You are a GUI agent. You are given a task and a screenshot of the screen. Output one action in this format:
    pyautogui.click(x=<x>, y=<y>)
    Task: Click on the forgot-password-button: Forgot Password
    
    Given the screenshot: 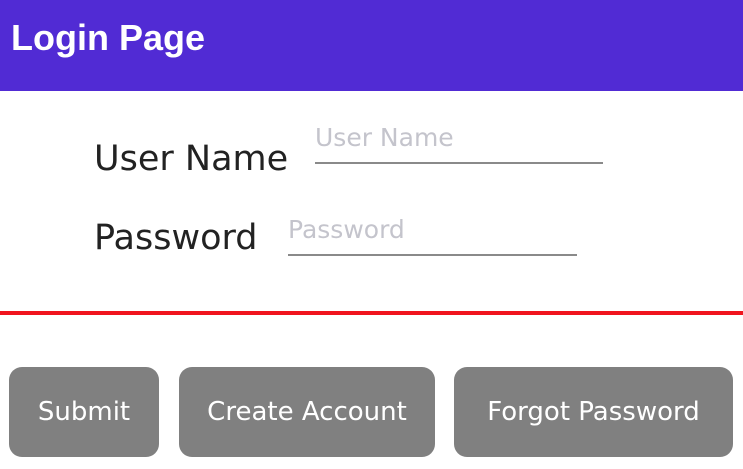 What is the action you would take?
    pyautogui.click(x=593, y=412)
    